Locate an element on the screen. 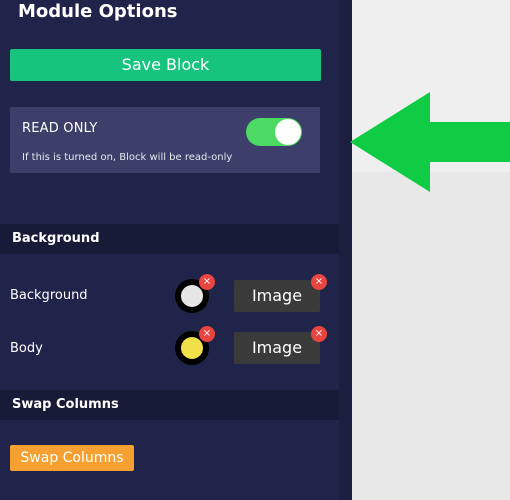  green-arrow-icon is located at coordinates (430, 142).